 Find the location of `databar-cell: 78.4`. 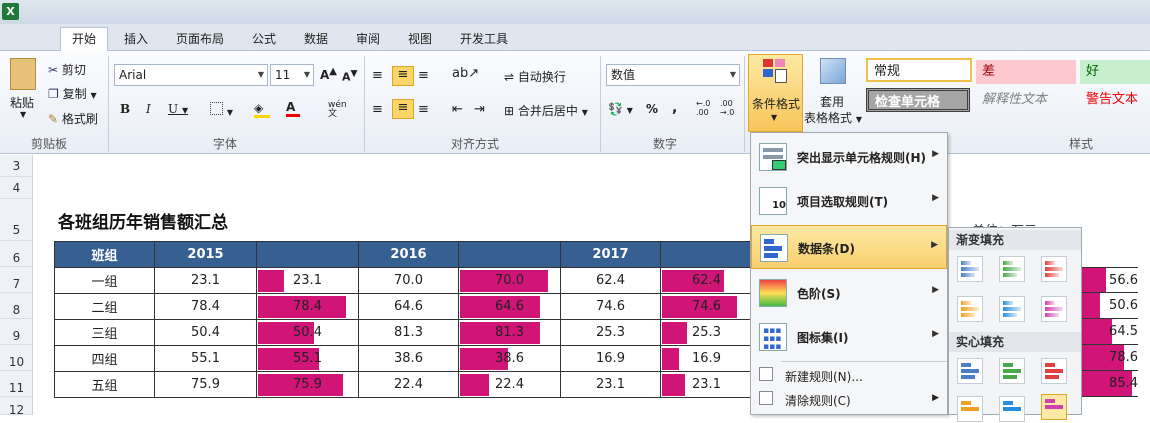

databar-cell: 78.4 is located at coordinates (307, 306).